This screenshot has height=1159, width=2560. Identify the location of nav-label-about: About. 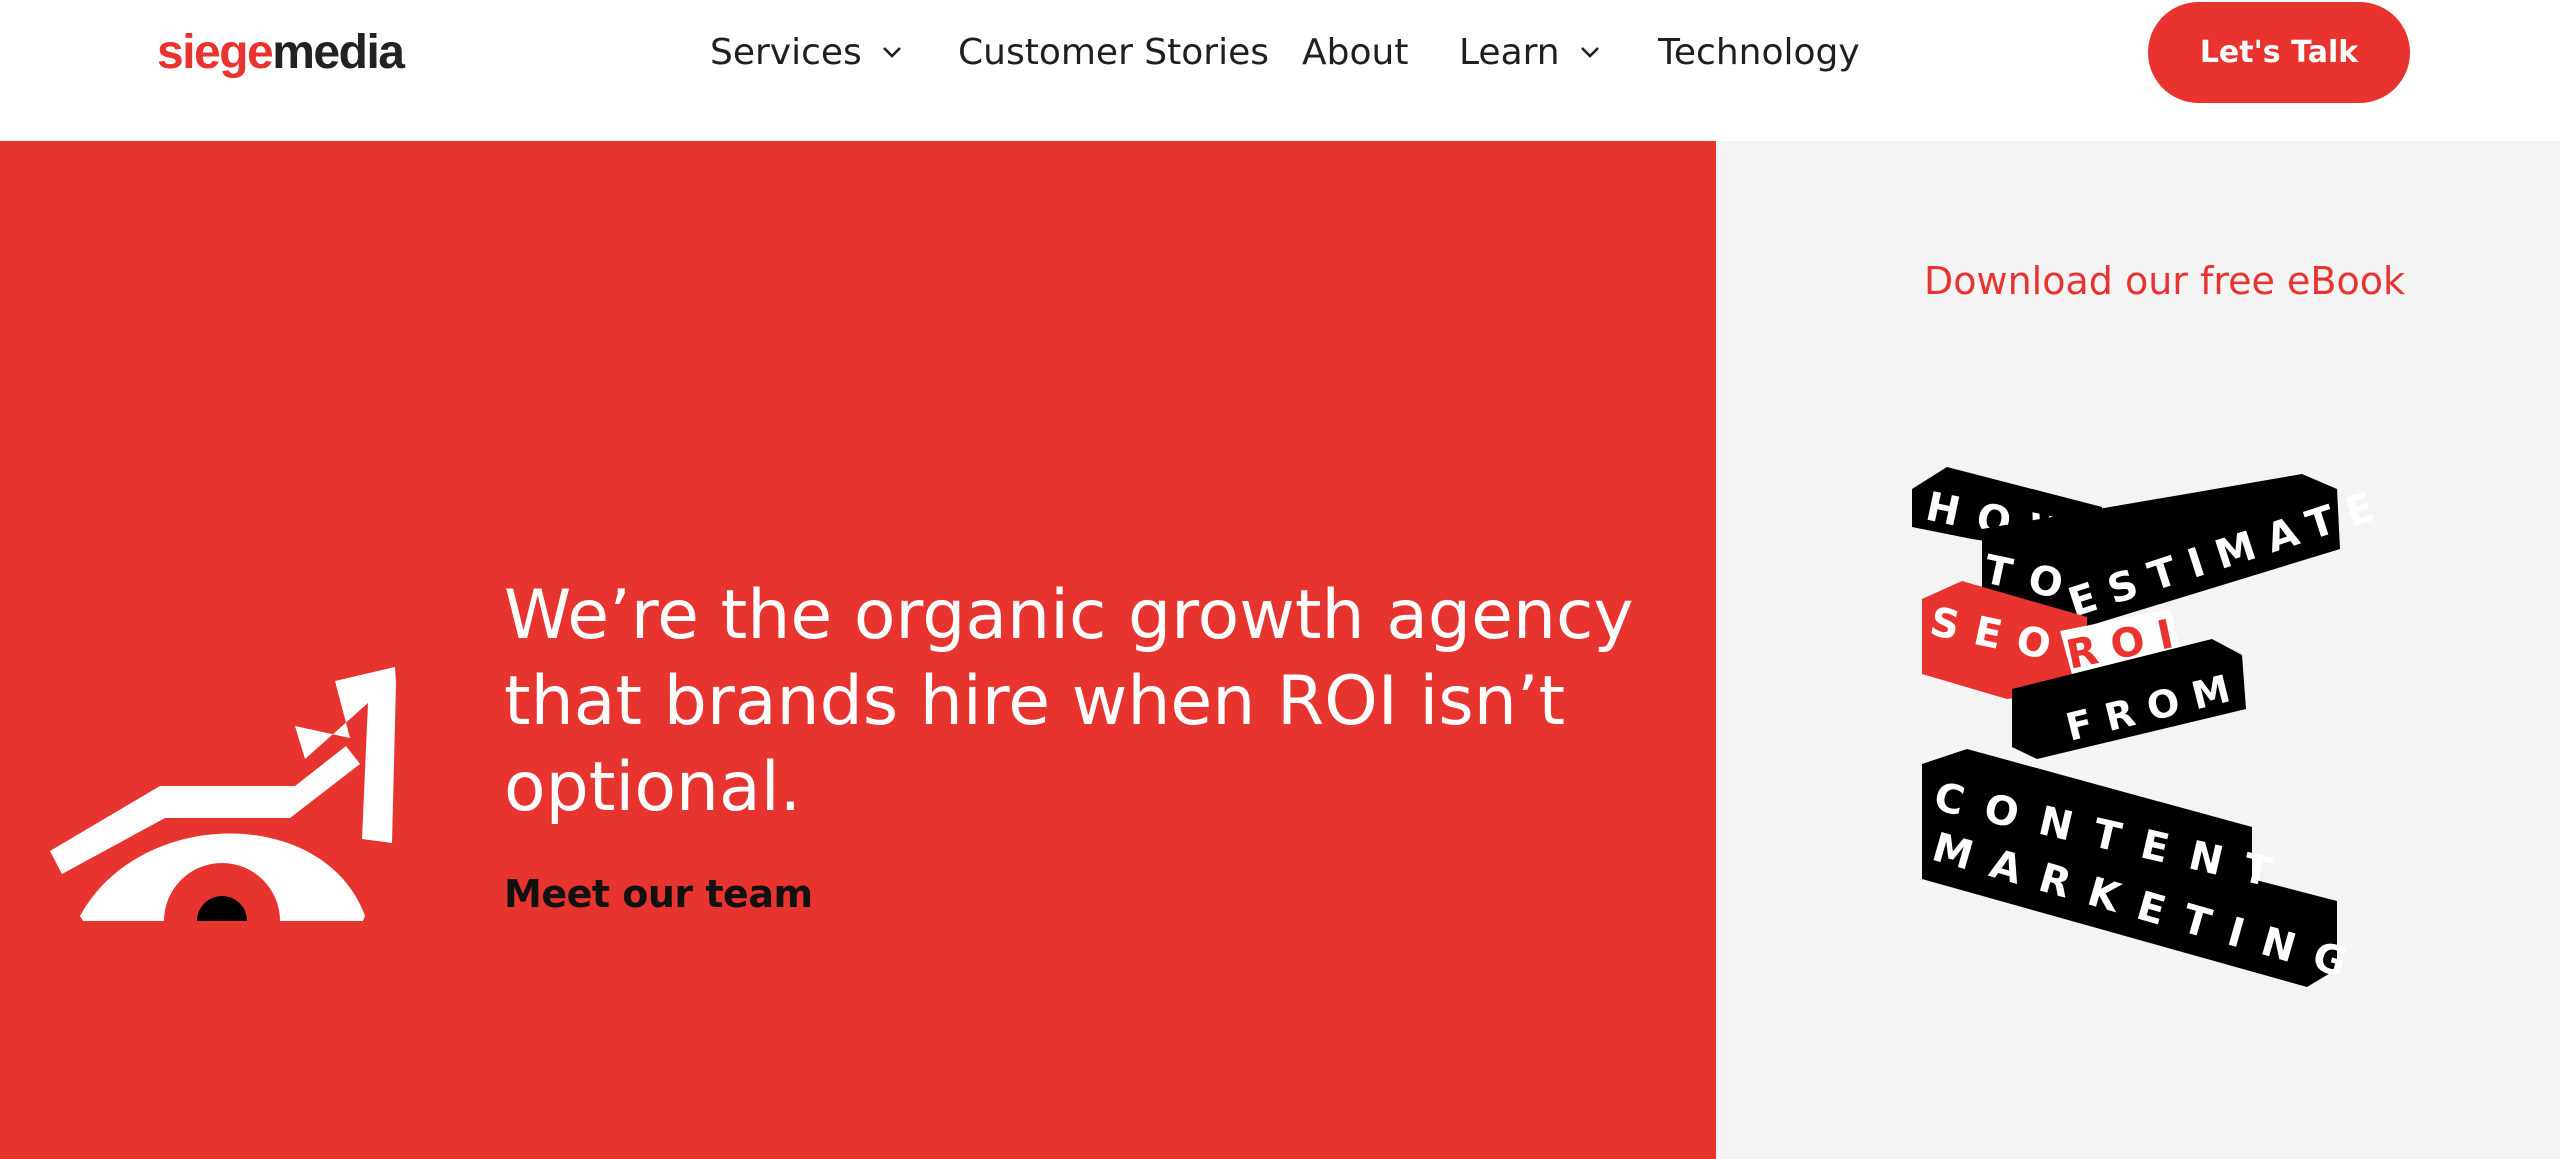
(1355, 52).